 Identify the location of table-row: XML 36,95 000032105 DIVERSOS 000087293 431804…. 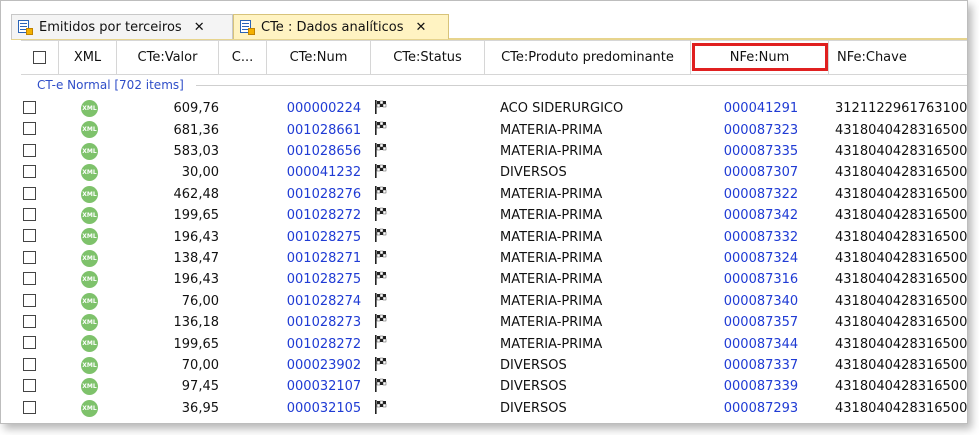
(494, 408).